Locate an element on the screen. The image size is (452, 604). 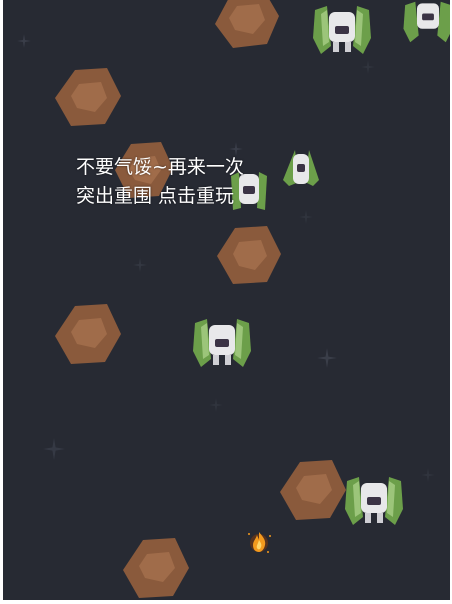
flame-icon is located at coordinates (259, 542).